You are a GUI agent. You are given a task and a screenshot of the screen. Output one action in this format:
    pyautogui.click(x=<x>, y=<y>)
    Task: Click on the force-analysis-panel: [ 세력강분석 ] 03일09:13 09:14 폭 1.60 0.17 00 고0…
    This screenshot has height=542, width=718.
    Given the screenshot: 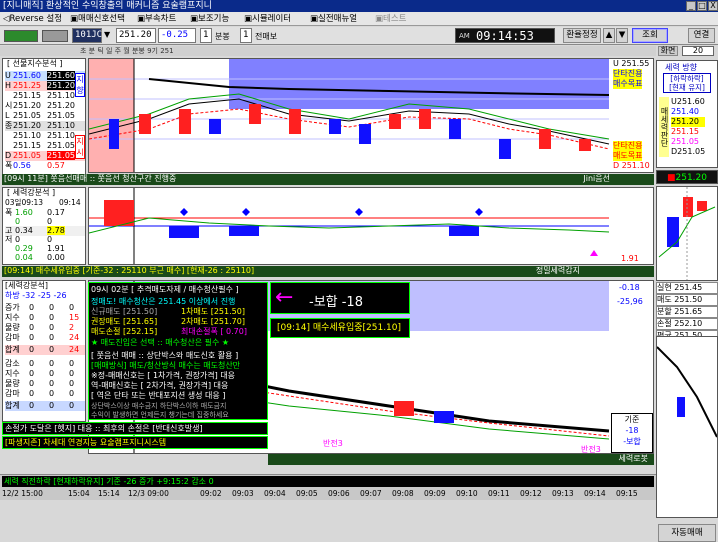 What is the action you would take?
    pyautogui.click(x=44, y=226)
    